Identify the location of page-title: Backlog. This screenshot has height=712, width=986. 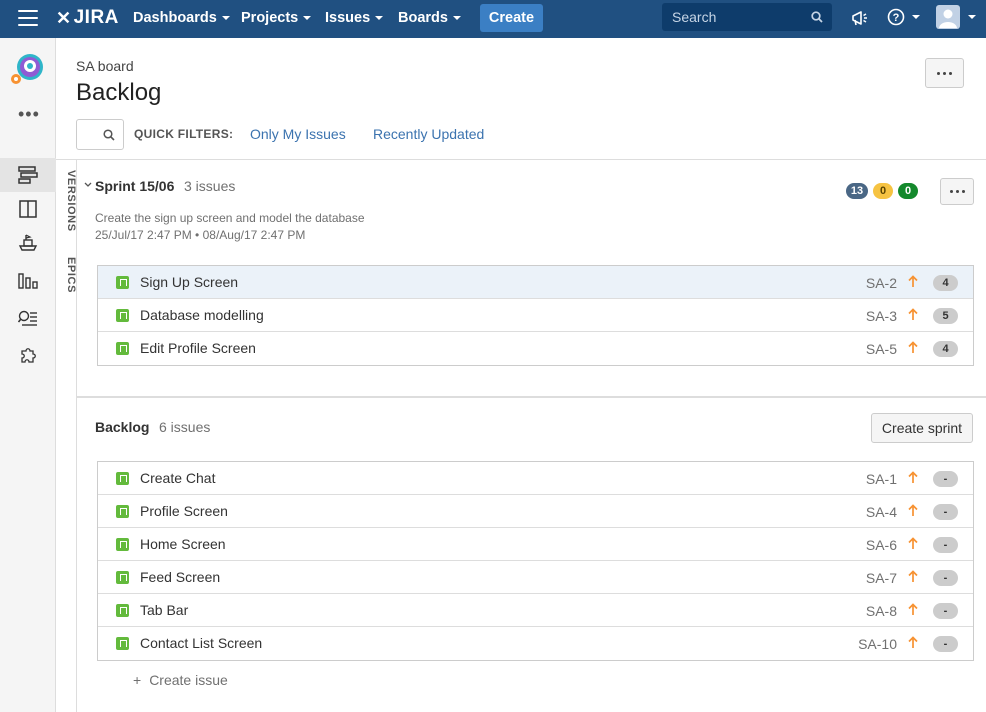
(119, 92).